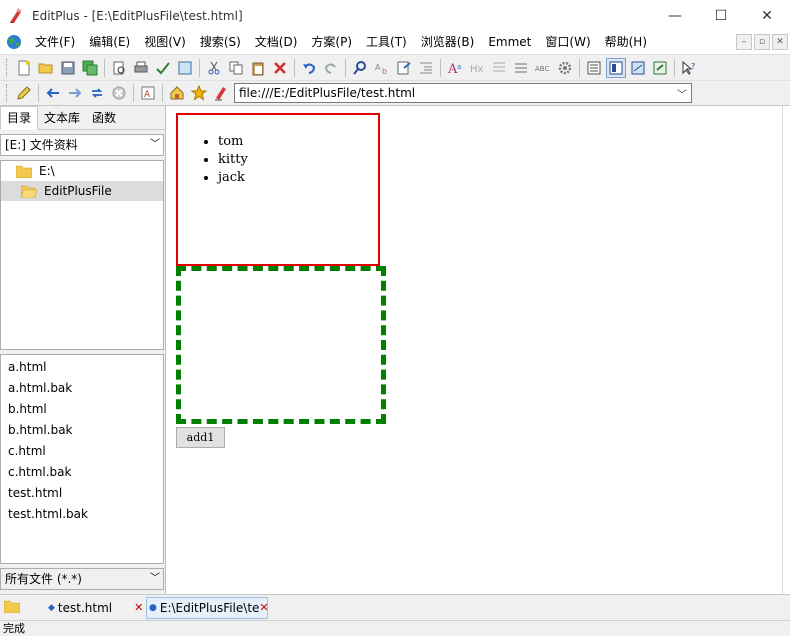 This screenshot has height=636, width=790. What do you see at coordinates (455, 68) in the screenshot?
I see `font-icon: Aa` at bounding box center [455, 68].